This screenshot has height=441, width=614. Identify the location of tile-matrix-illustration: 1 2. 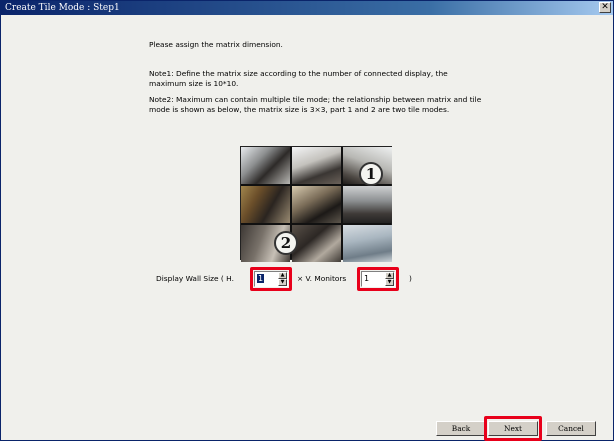
(316, 204).